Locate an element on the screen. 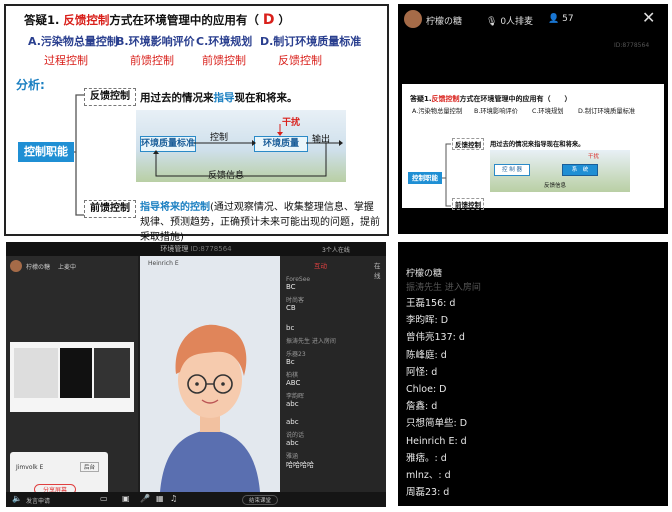 This screenshot has height=512, width=672. chat-message: 李昀晖: D is located at coordinates (427, 321).